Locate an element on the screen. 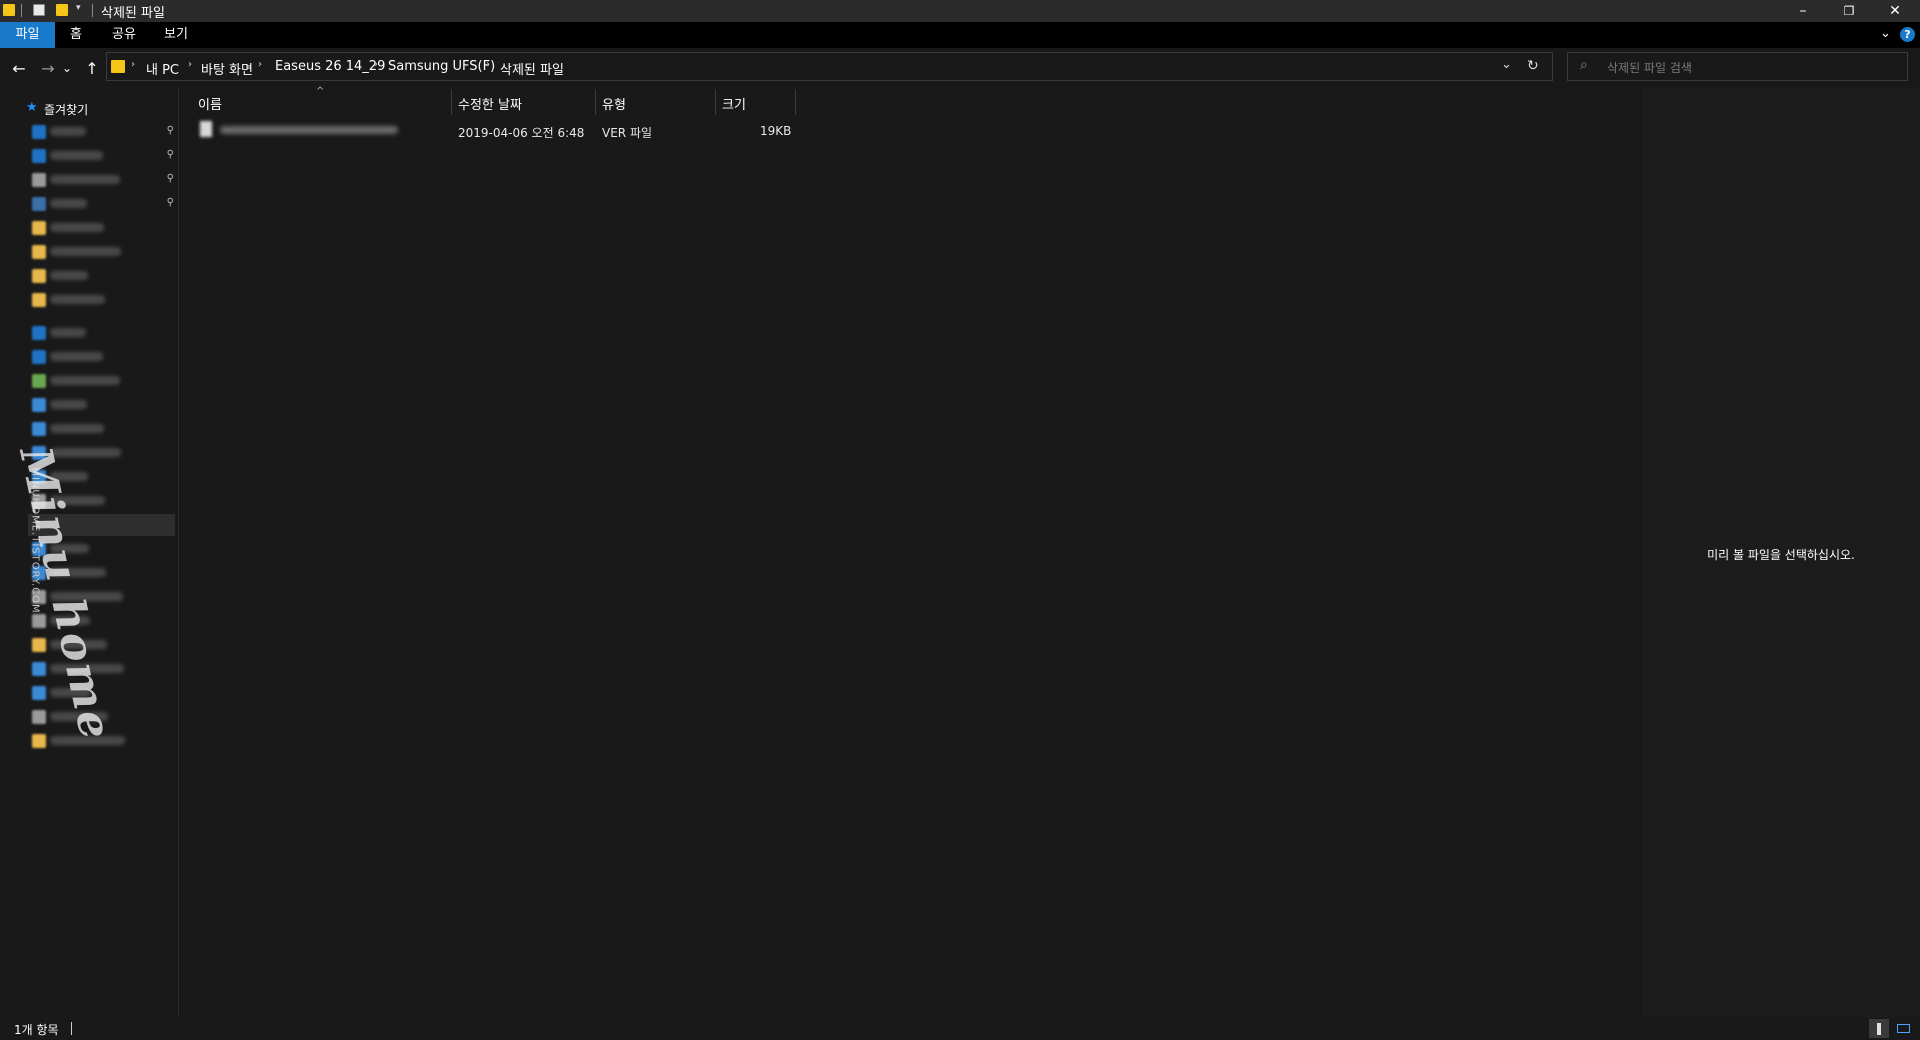  chevron-down-icon: ⌄ is located at coordinates (67, 68).